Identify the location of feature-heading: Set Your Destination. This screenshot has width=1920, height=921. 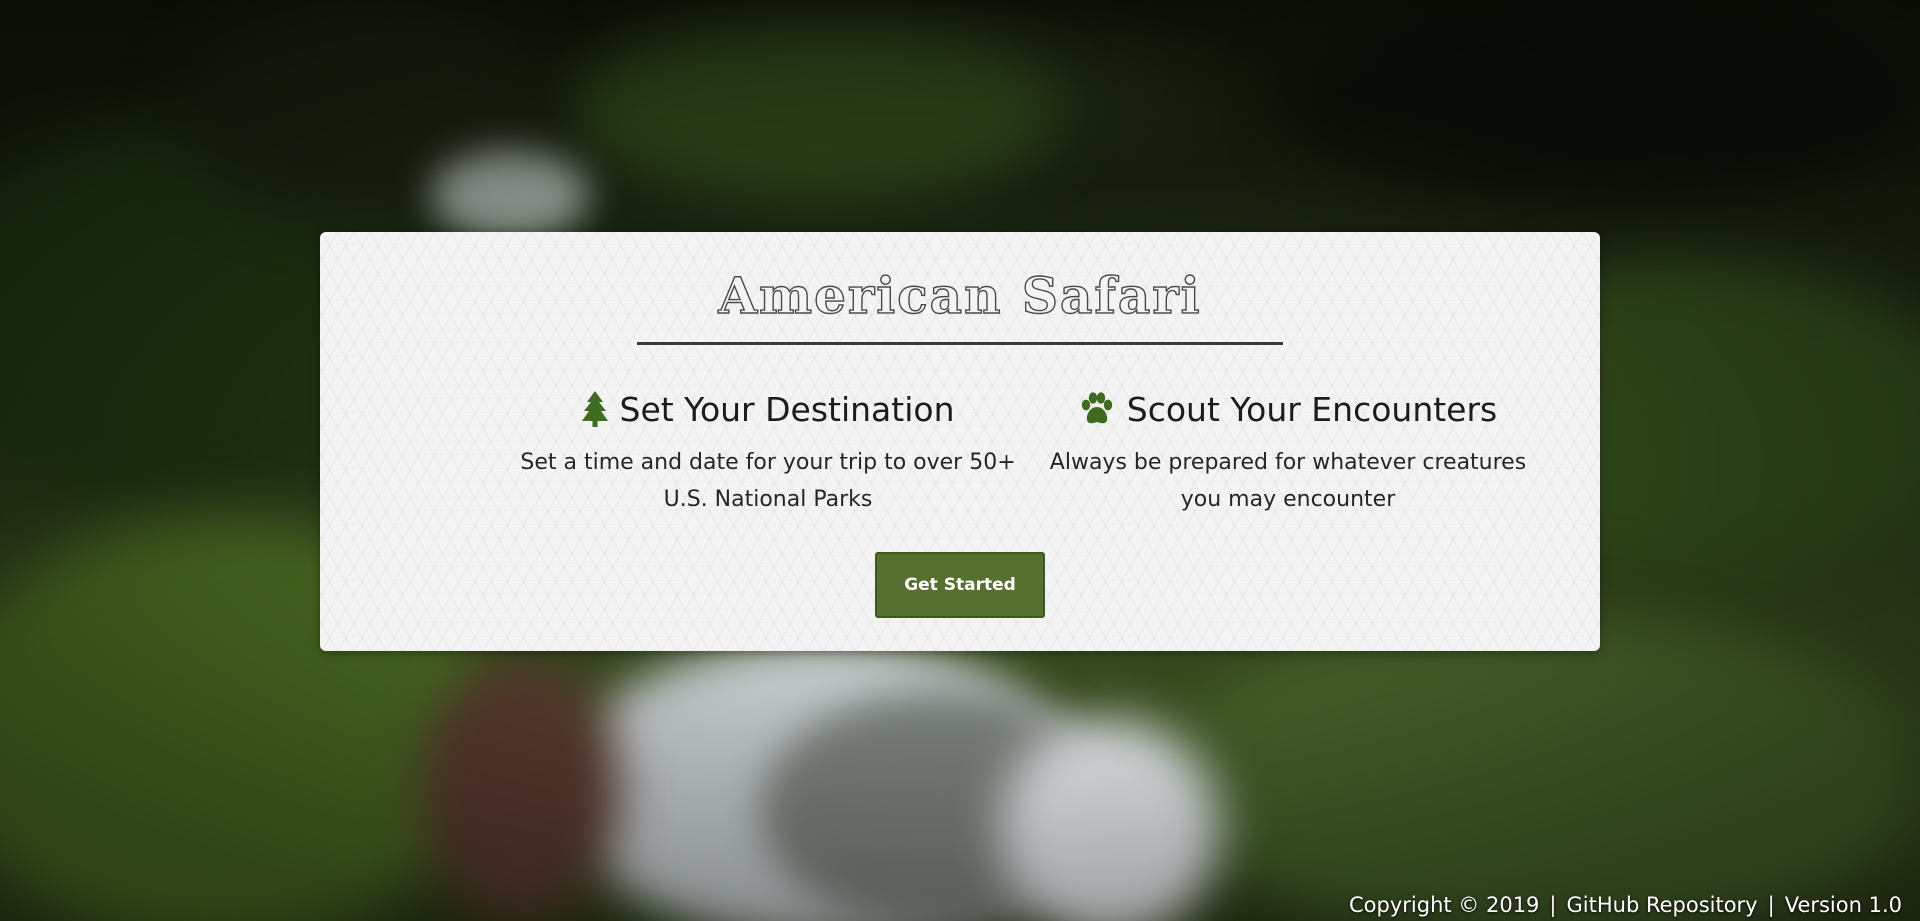
(768, 409).